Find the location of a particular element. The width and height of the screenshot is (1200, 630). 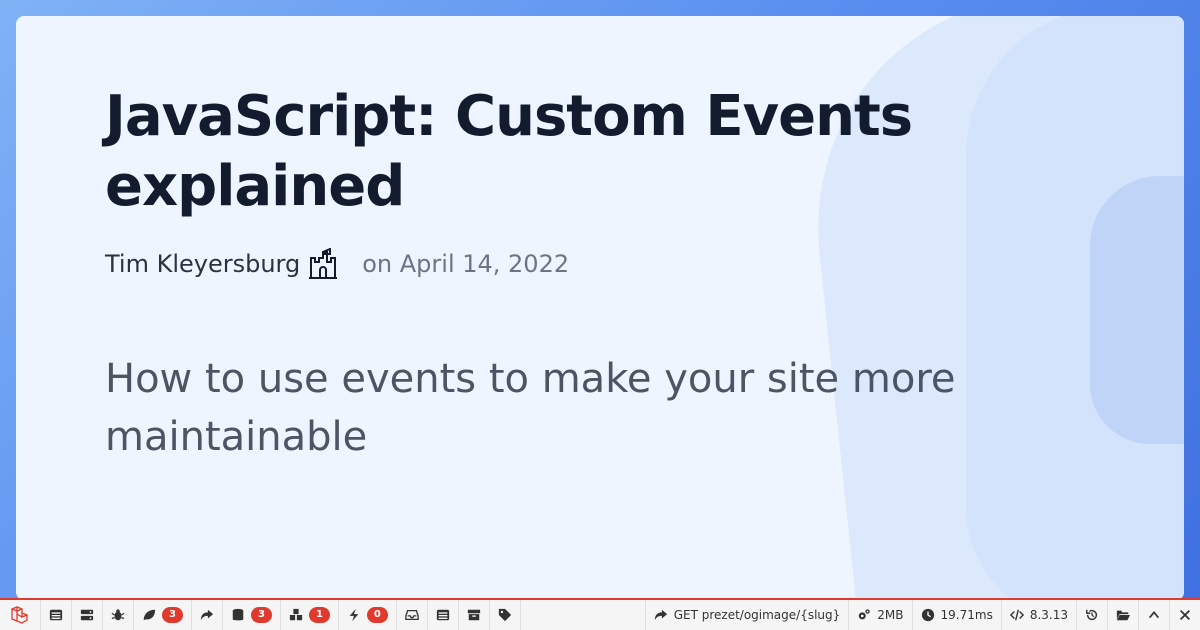

memory-usage: 2MB is located at coordinates (879, 615).